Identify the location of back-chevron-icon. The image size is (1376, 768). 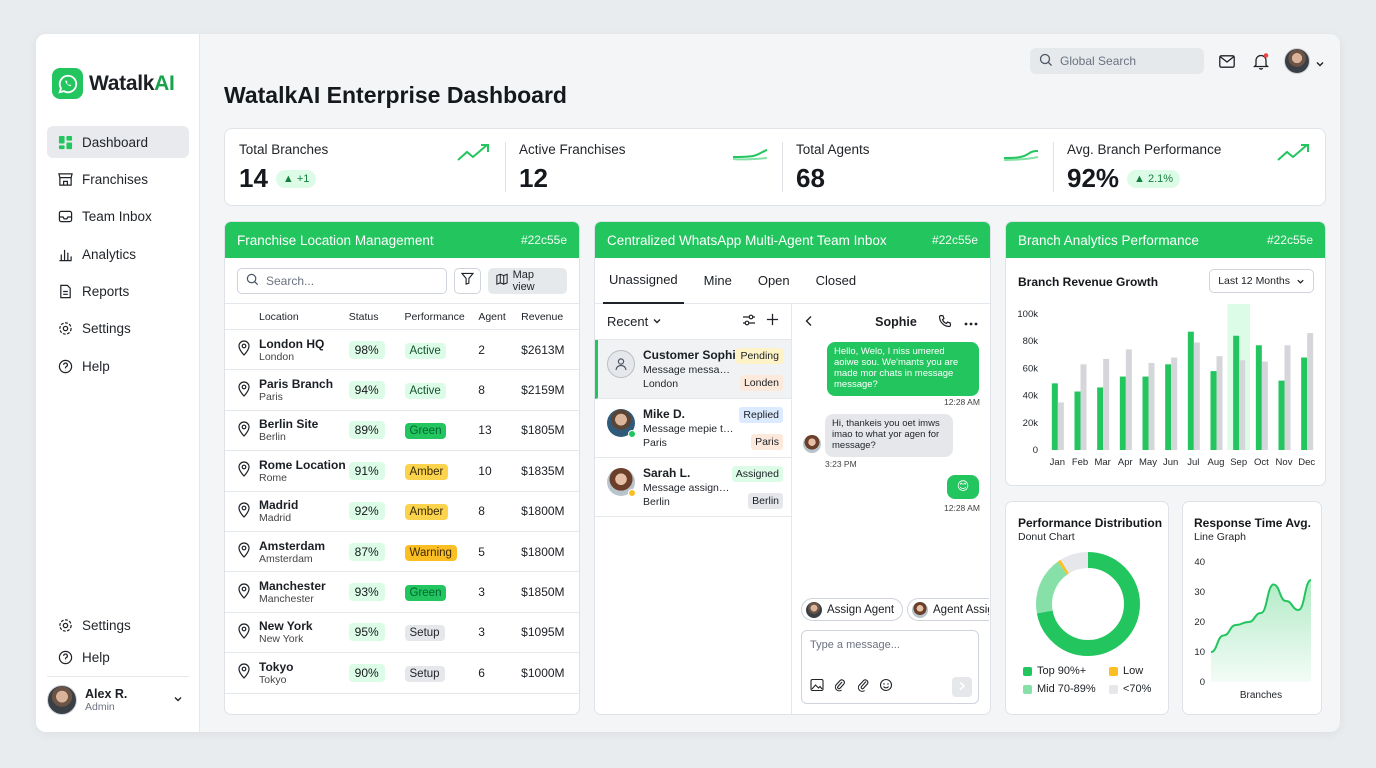
(809, 322).